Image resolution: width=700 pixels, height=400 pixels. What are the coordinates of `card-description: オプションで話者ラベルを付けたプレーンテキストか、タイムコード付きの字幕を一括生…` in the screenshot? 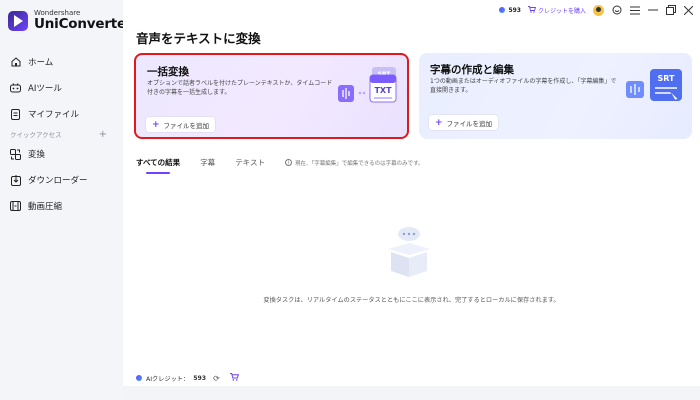 It's located at (240, 88).